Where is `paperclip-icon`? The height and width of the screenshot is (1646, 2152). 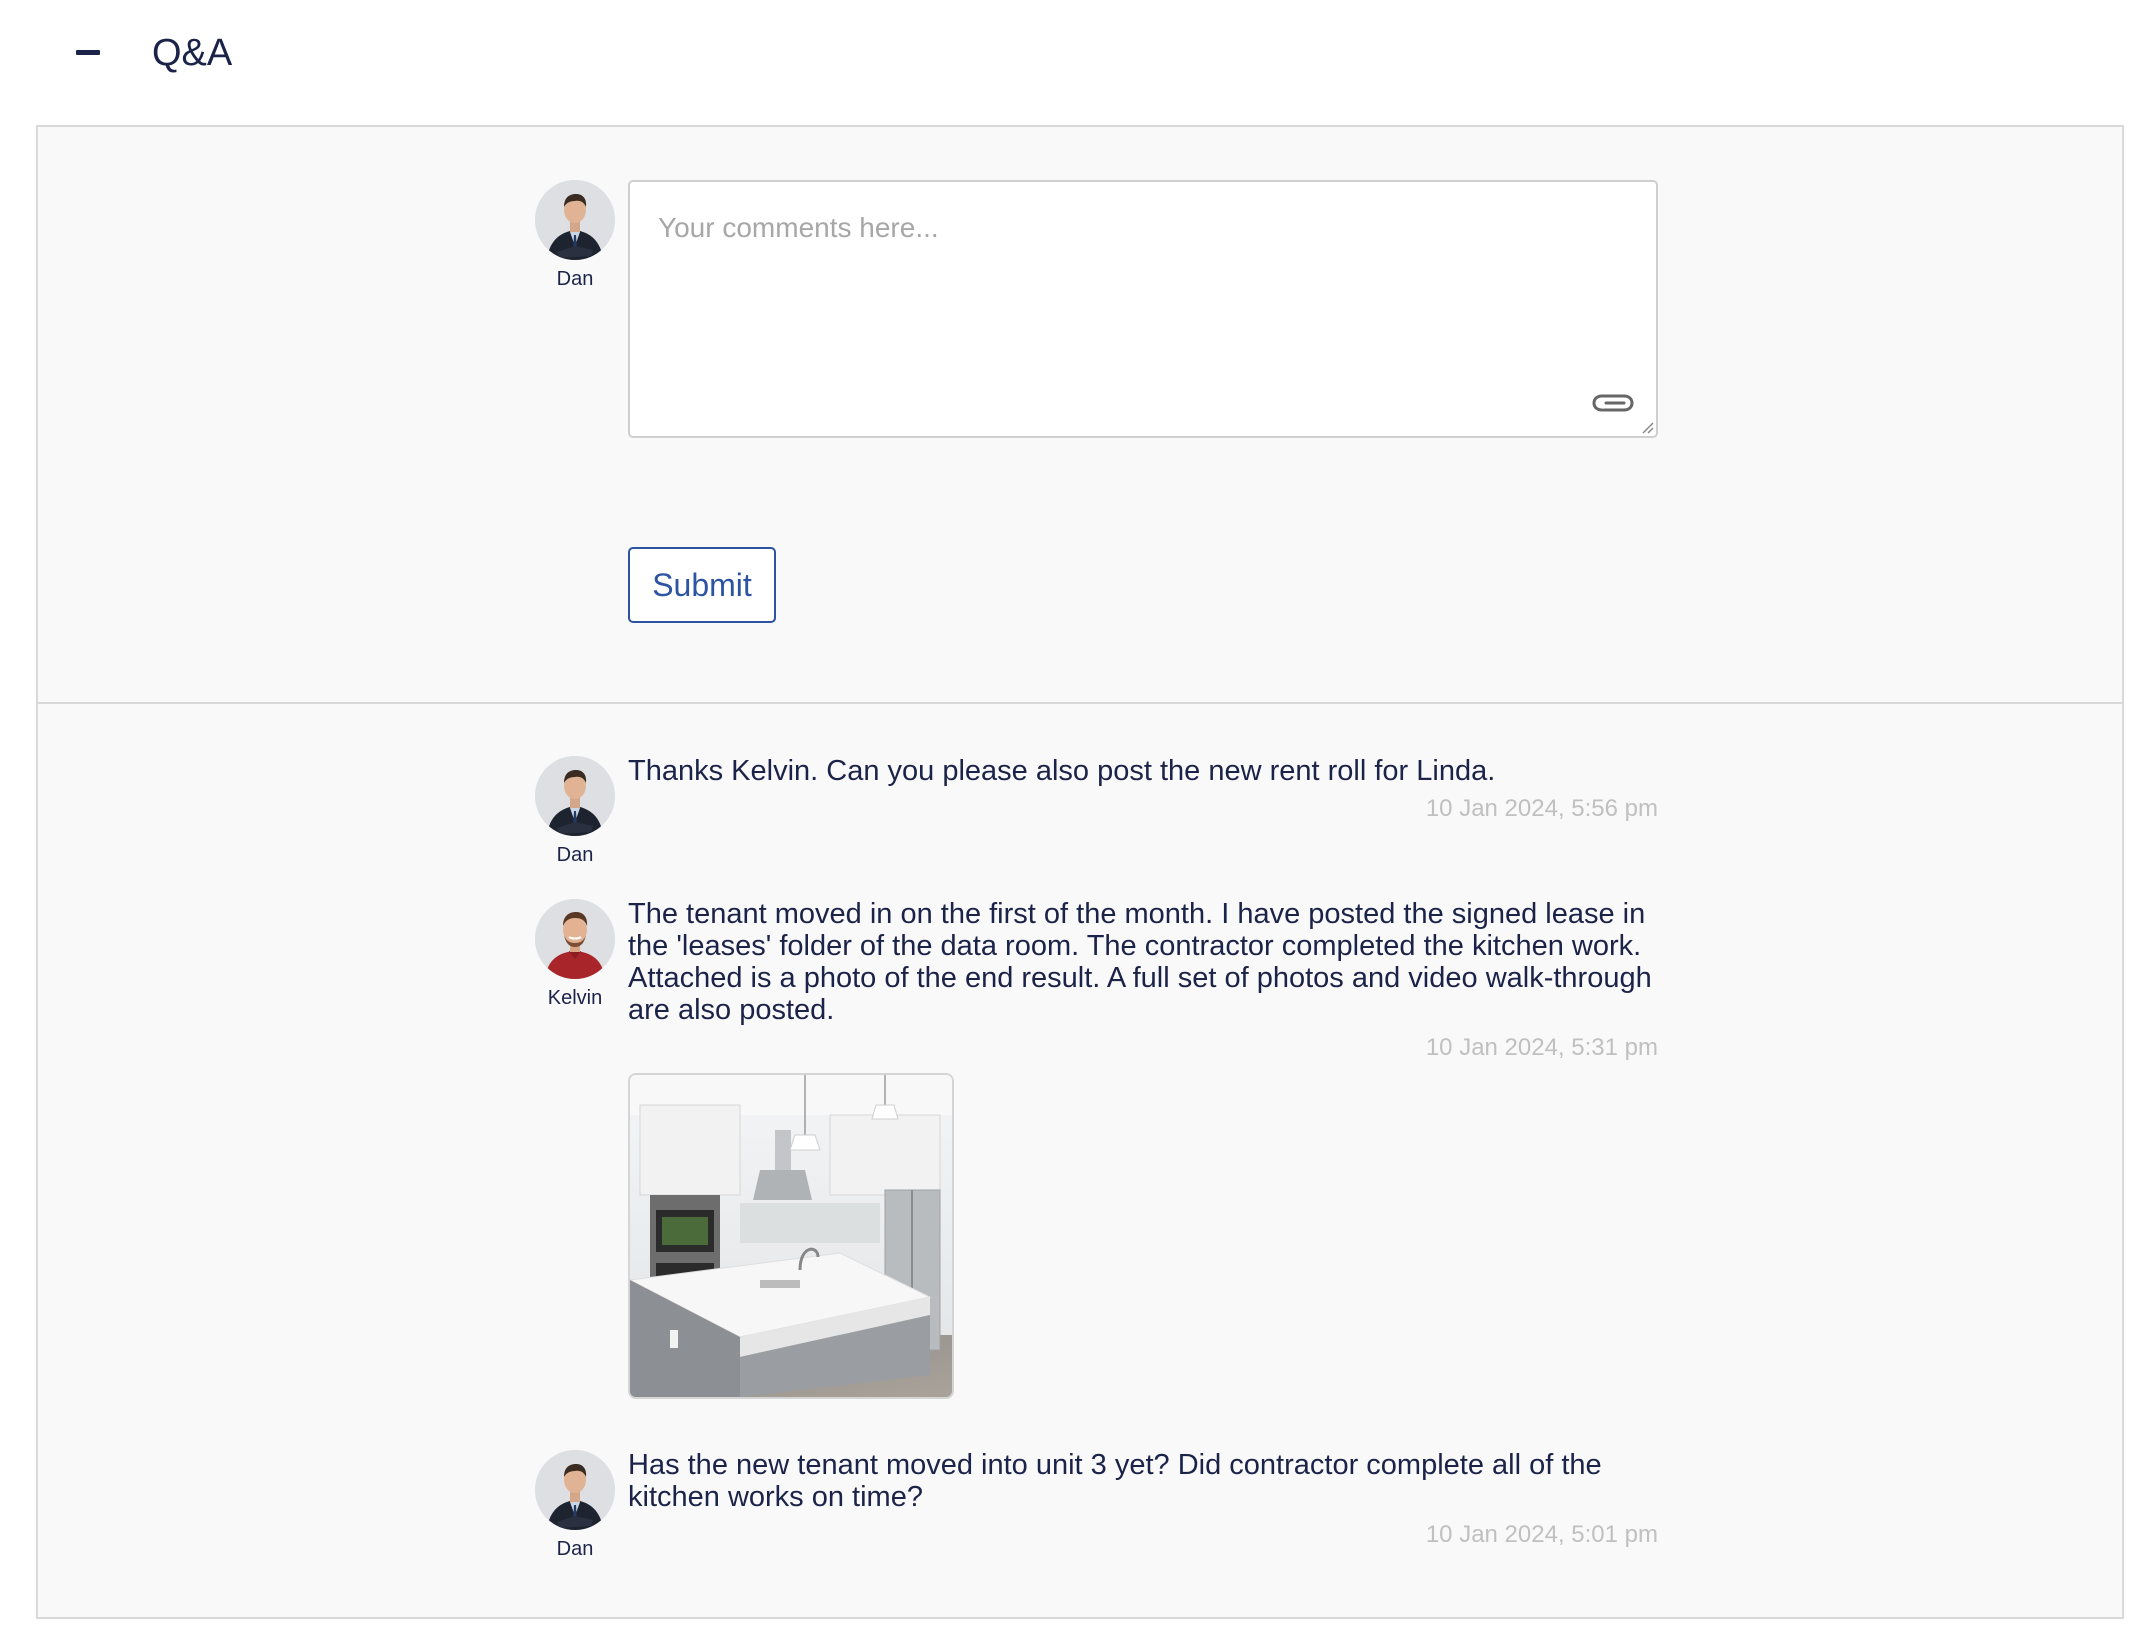
paperclip-icon is located at coordinates (1613, 403).